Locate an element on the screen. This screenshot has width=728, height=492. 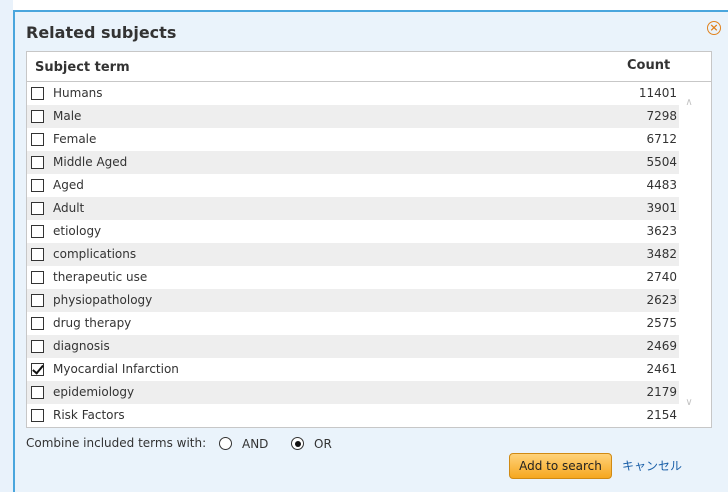
subject-count: 2469 is located at coordinates (661, 346).